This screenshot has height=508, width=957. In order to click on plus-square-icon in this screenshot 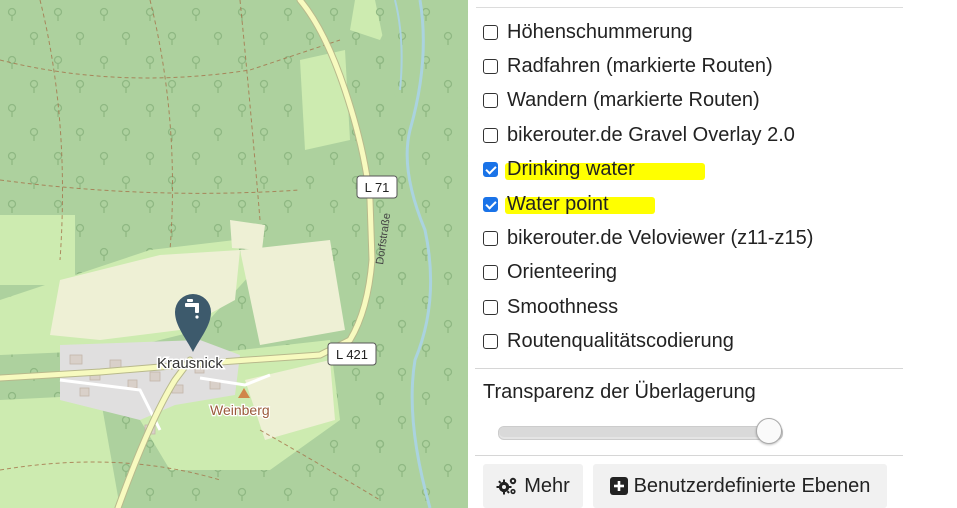, I will do `click(618, 486)`.